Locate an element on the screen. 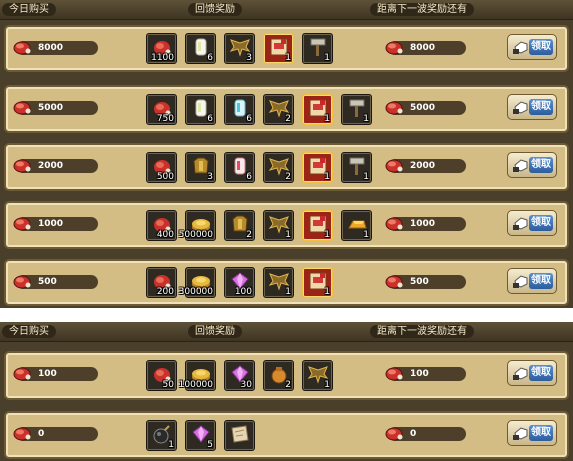  purchase-amount-value: 1000 is located at coordinates (51, 224).